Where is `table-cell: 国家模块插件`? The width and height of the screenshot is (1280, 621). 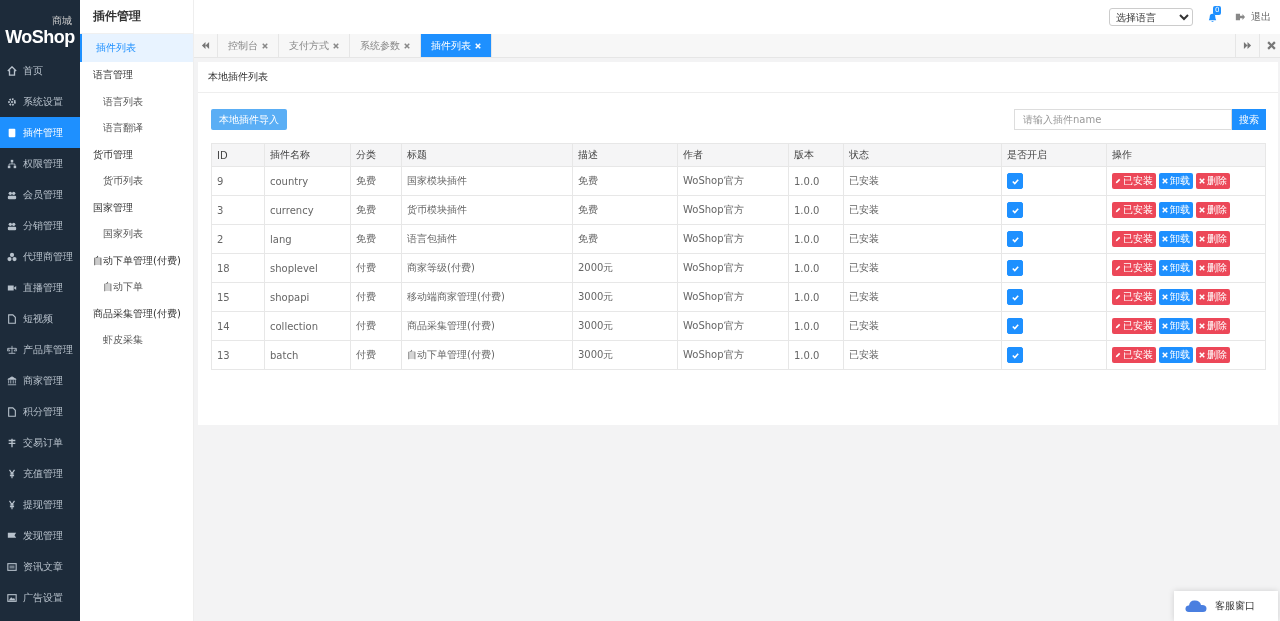 table-cell: 国家模块插件 is located at coordinates (487, 181).